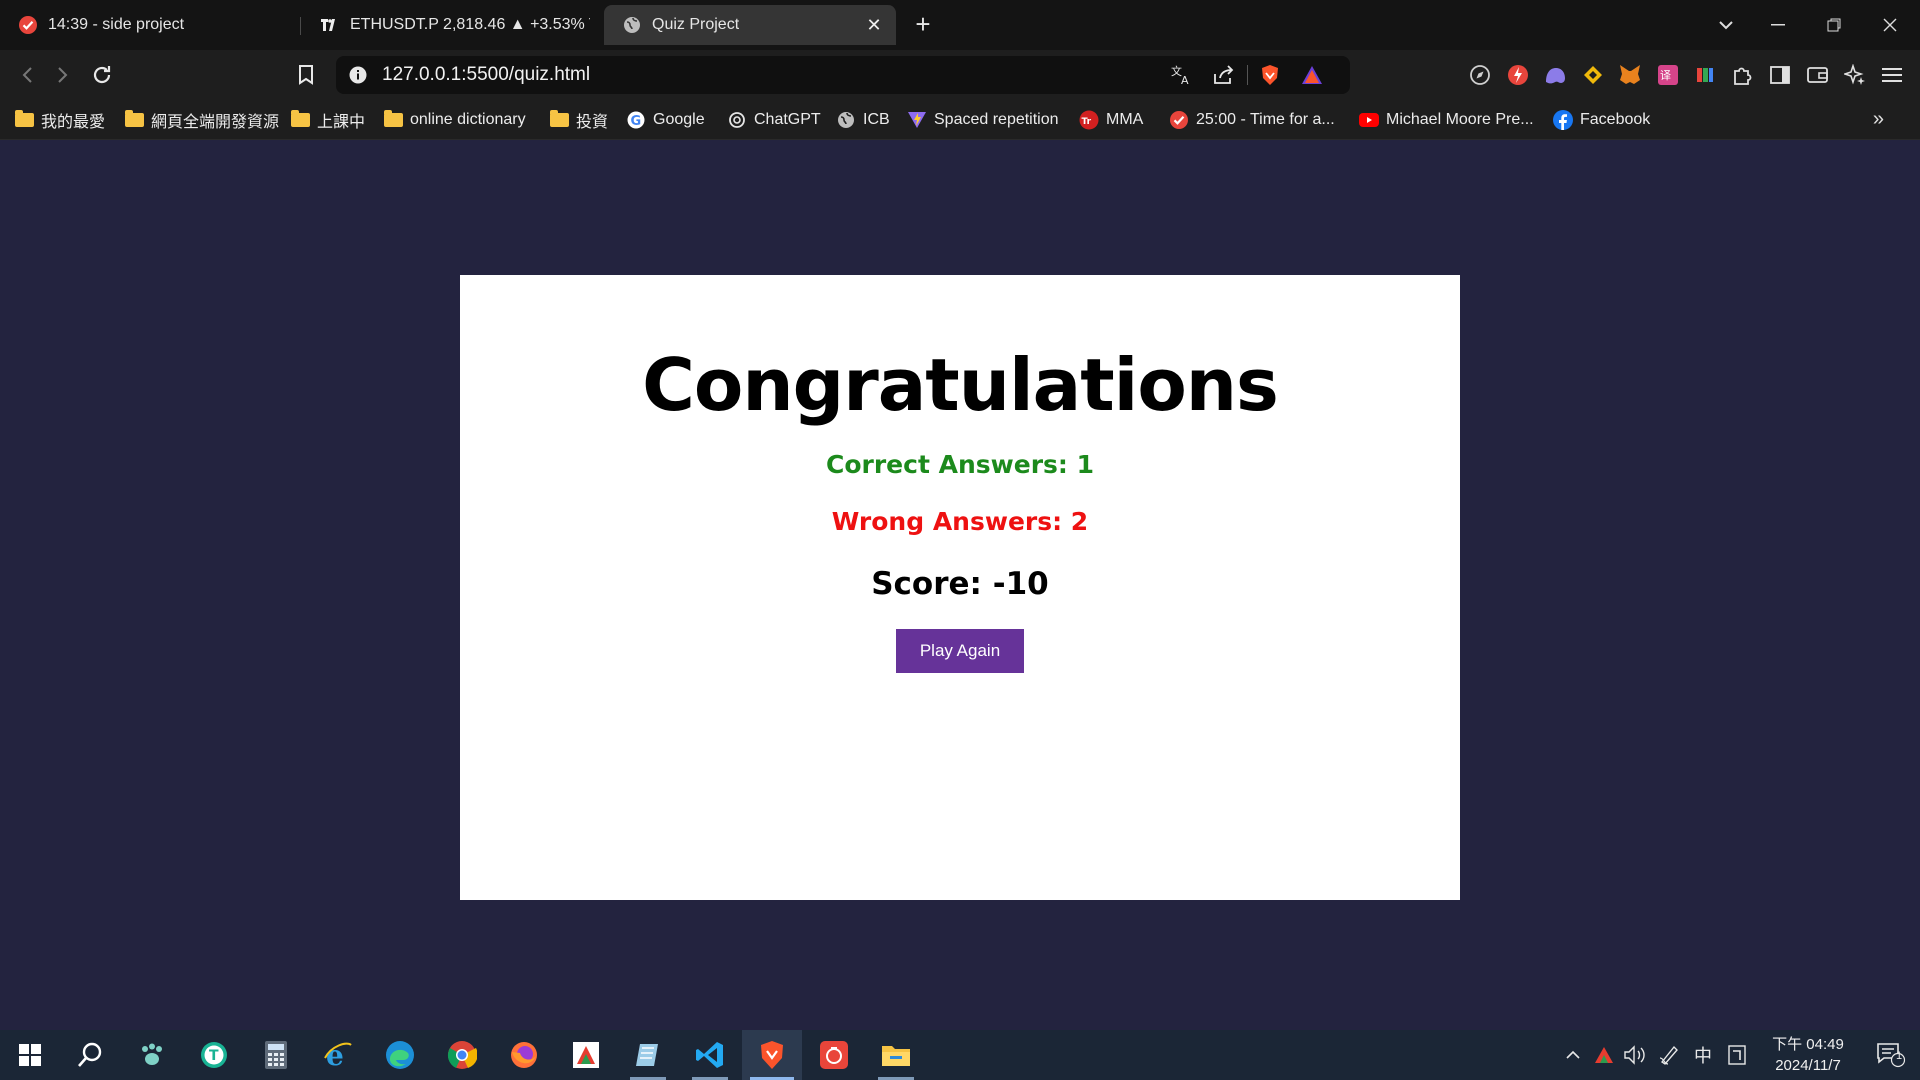 This screenshot has height=1080, width=1920. Describe the element at coordinates (996, 119) in the screenshot. I see `bookmark-label: Spaced repetition` at that location.